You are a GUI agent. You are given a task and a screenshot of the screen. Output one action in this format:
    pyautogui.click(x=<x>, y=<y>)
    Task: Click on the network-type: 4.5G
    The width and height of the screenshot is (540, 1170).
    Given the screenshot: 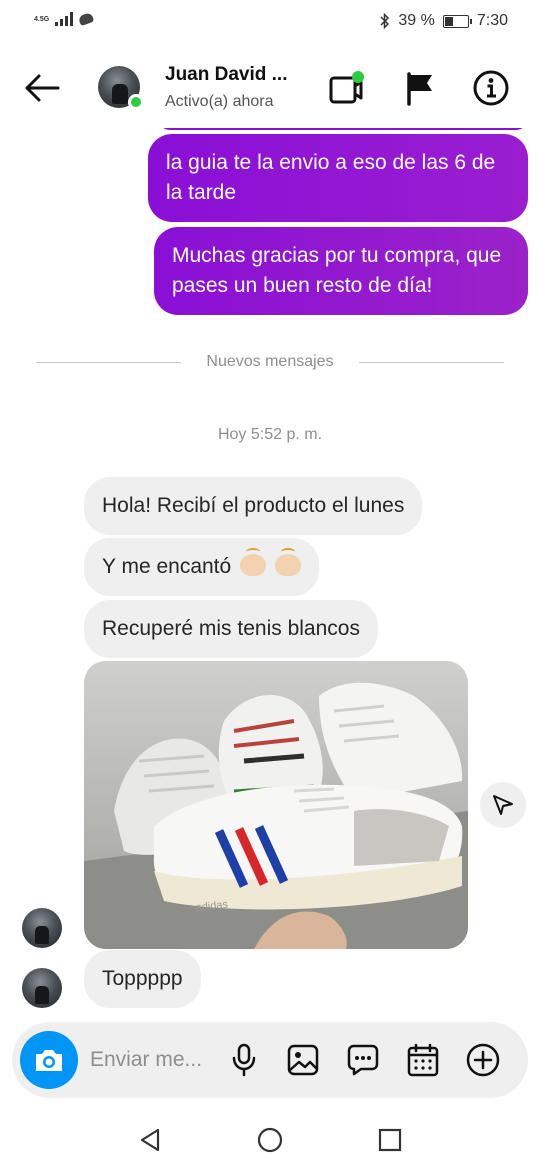 What is the action you would take?
    pyautogui.click(x=42, y=19)
    